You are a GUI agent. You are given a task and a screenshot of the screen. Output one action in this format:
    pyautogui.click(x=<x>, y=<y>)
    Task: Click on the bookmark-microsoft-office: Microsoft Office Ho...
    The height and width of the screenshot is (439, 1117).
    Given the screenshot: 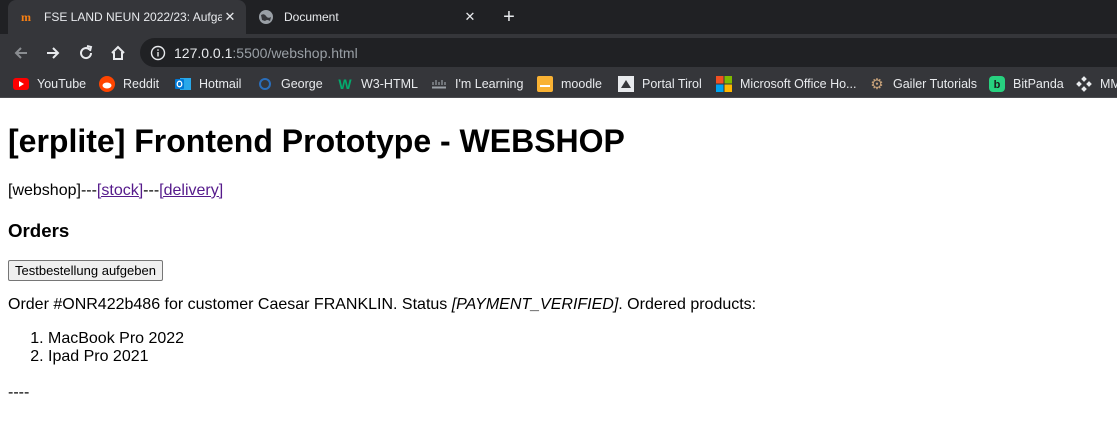 What is the action you would take?
    pyautogui.click(x=786, y=84)
    